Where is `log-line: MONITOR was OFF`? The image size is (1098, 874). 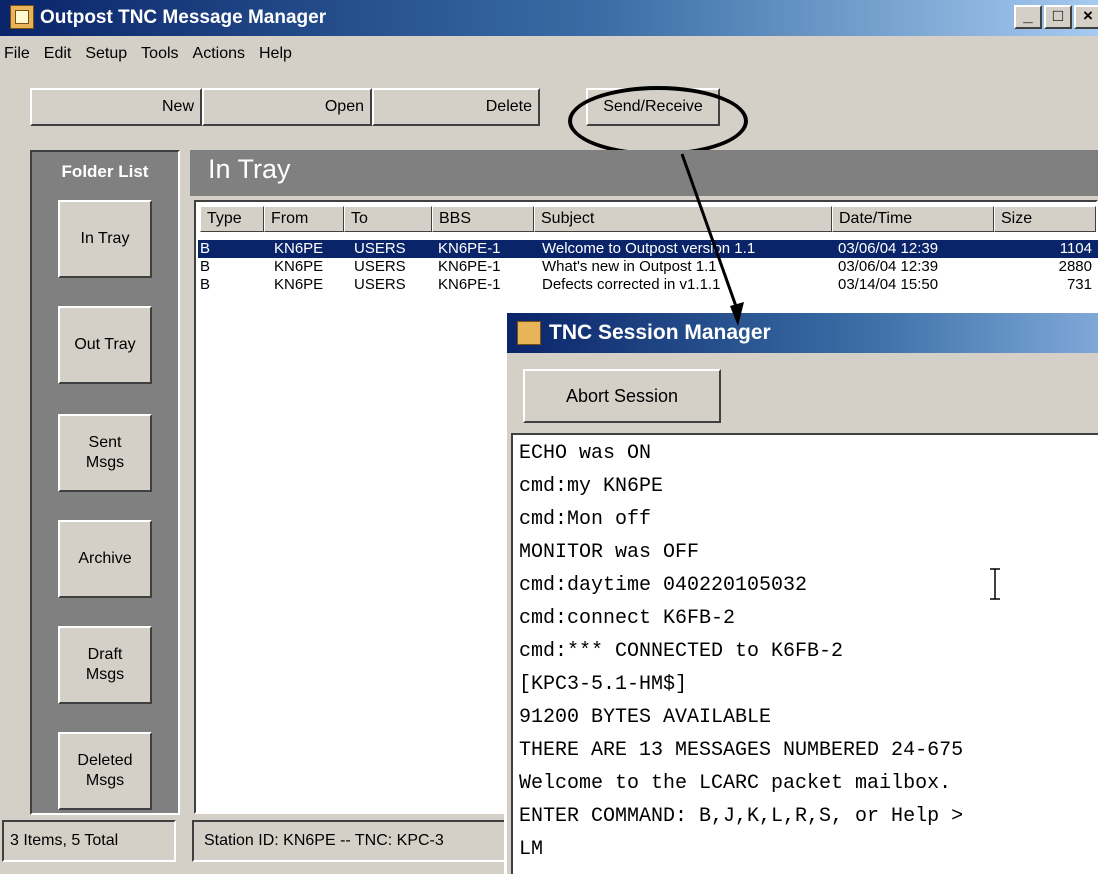 log-line: MONITOR was OFF is located at coordinates (609, 552).